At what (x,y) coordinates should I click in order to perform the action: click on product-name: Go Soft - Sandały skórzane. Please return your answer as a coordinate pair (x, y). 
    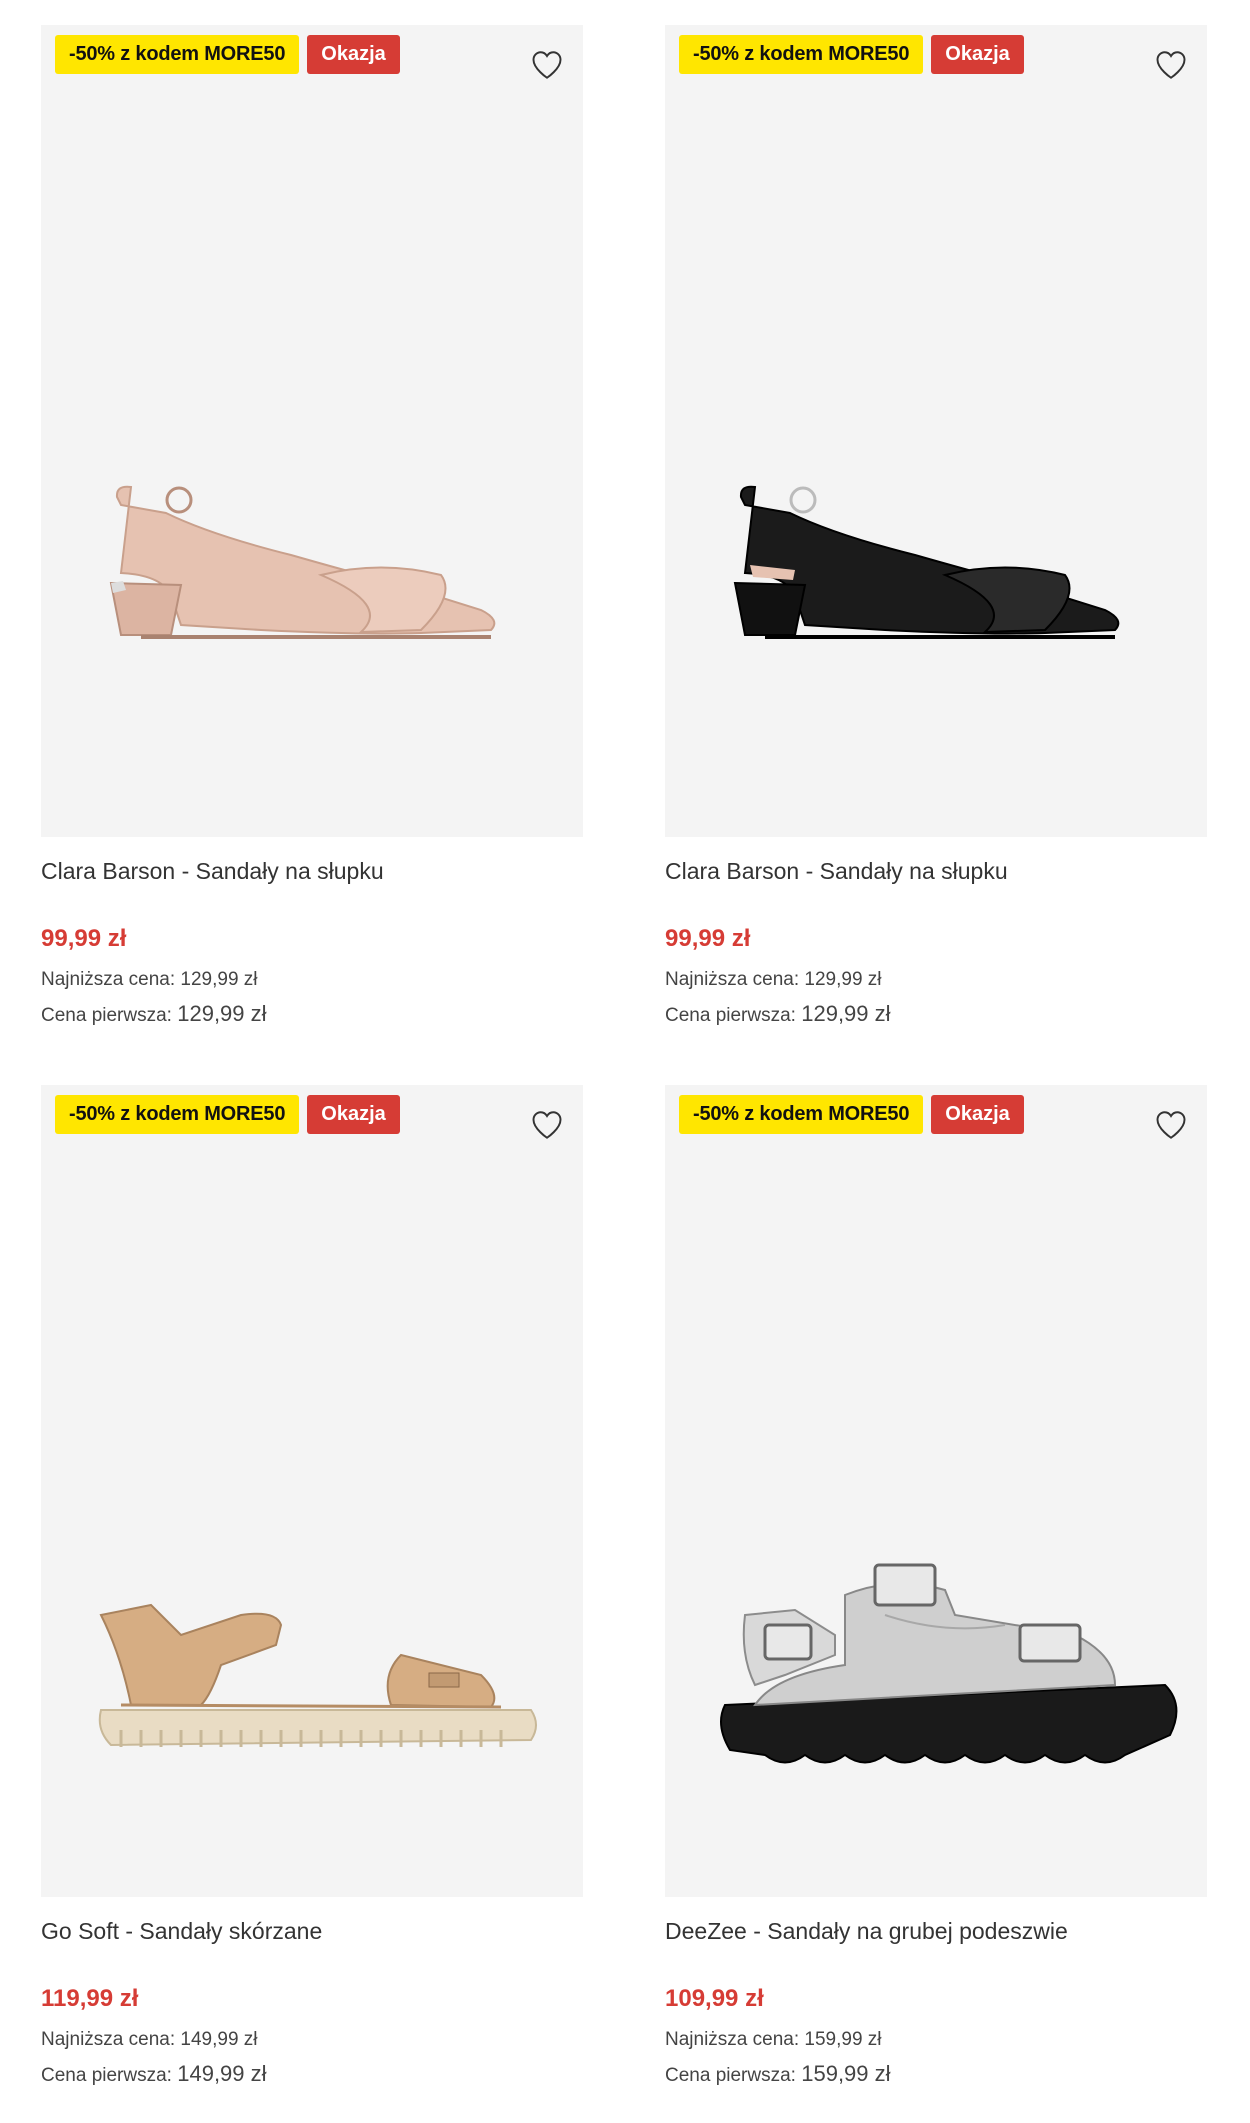
    Looking at the image, I should click on (312, 1931).